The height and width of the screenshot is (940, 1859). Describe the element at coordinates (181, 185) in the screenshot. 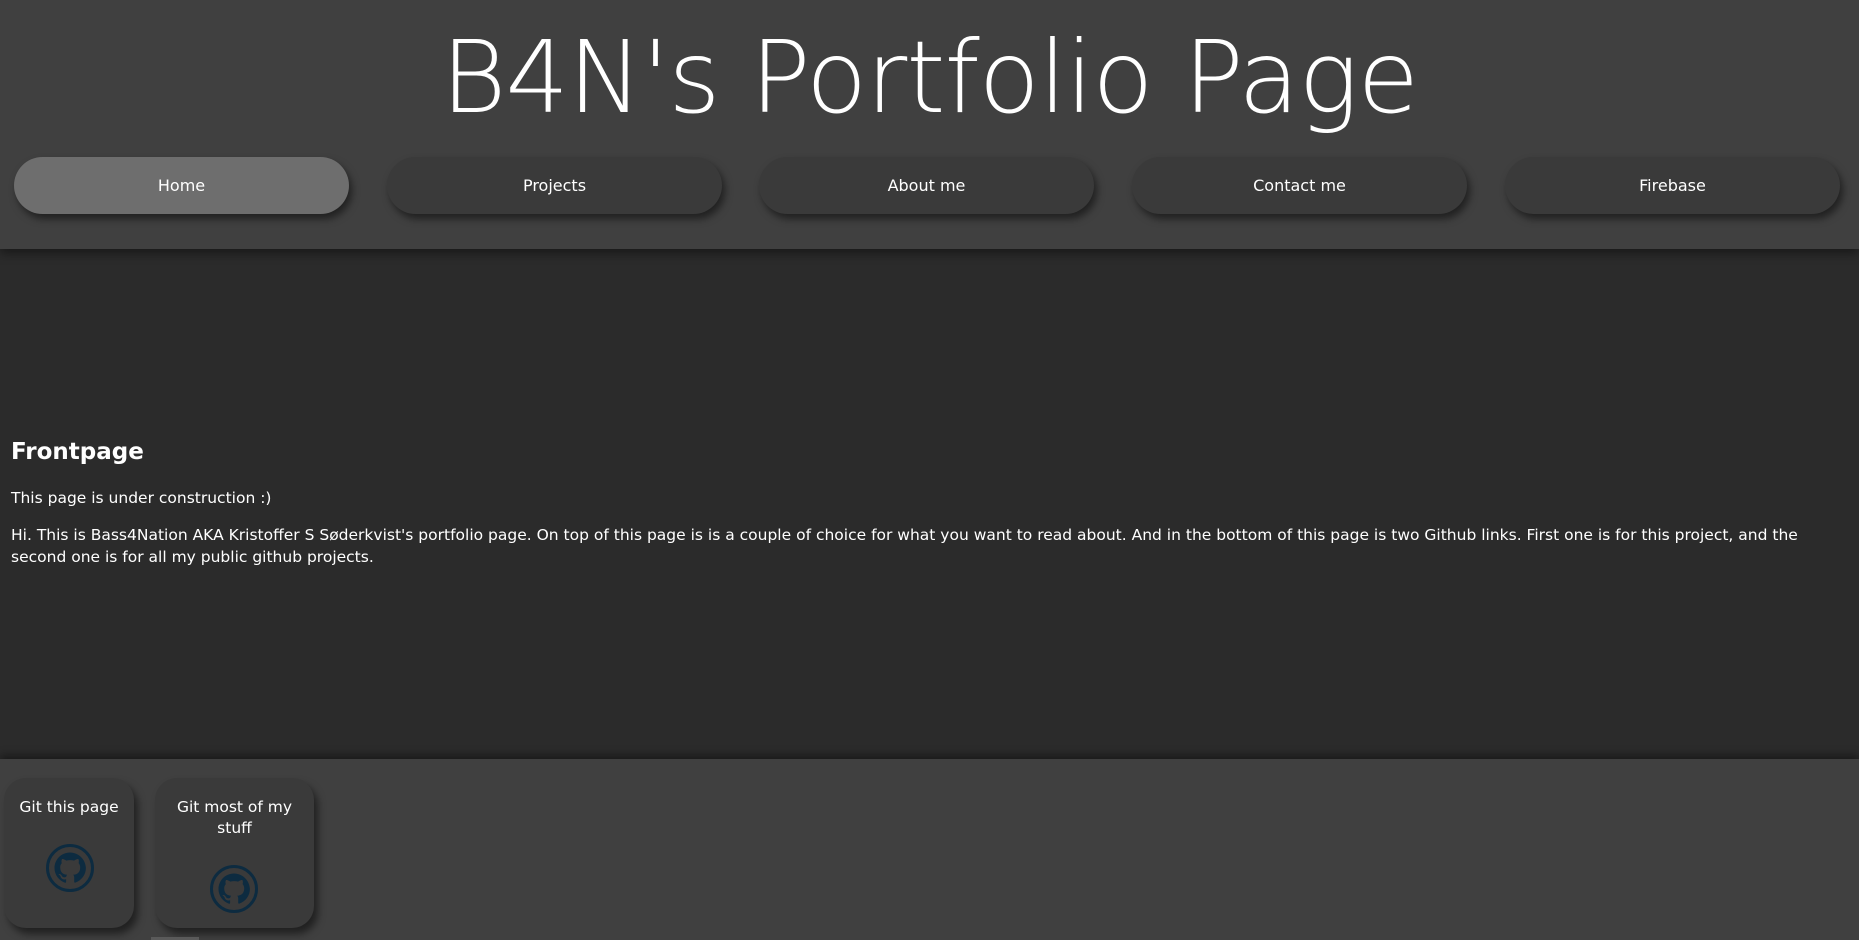

I see `nav-home-button: Home` at that location.